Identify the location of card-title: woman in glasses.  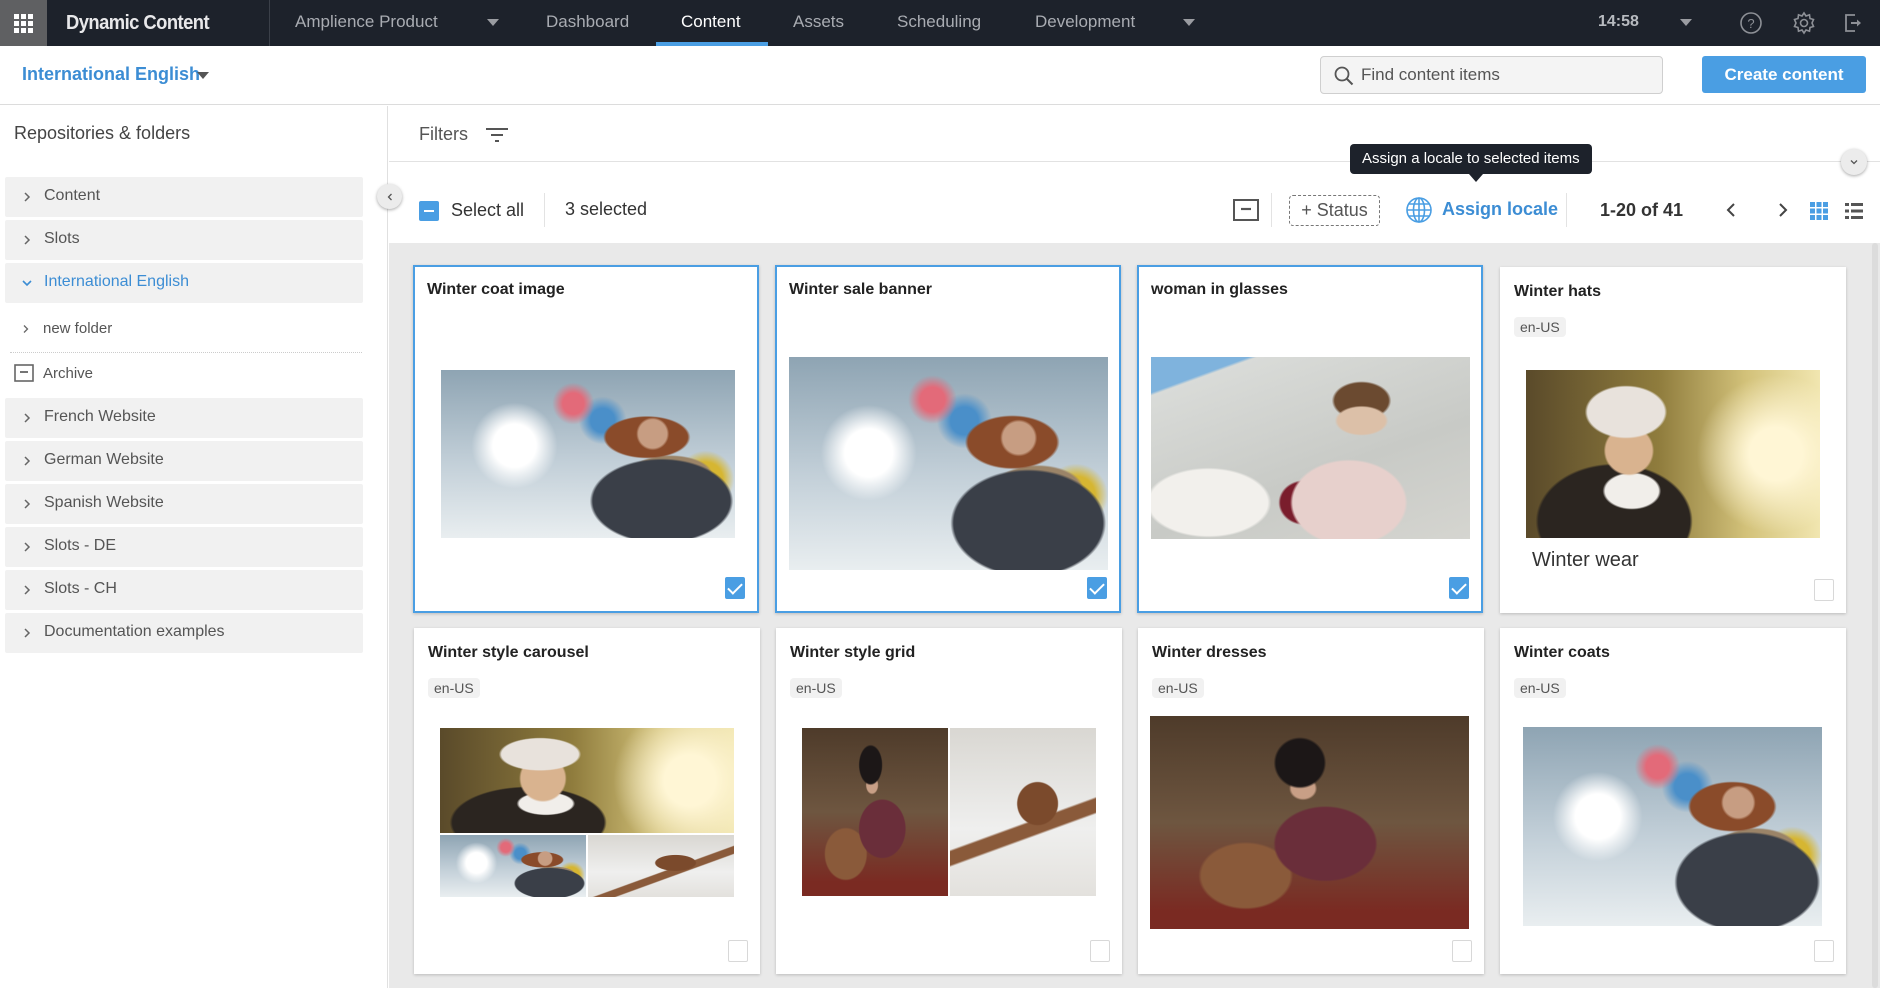
(1219, 289).